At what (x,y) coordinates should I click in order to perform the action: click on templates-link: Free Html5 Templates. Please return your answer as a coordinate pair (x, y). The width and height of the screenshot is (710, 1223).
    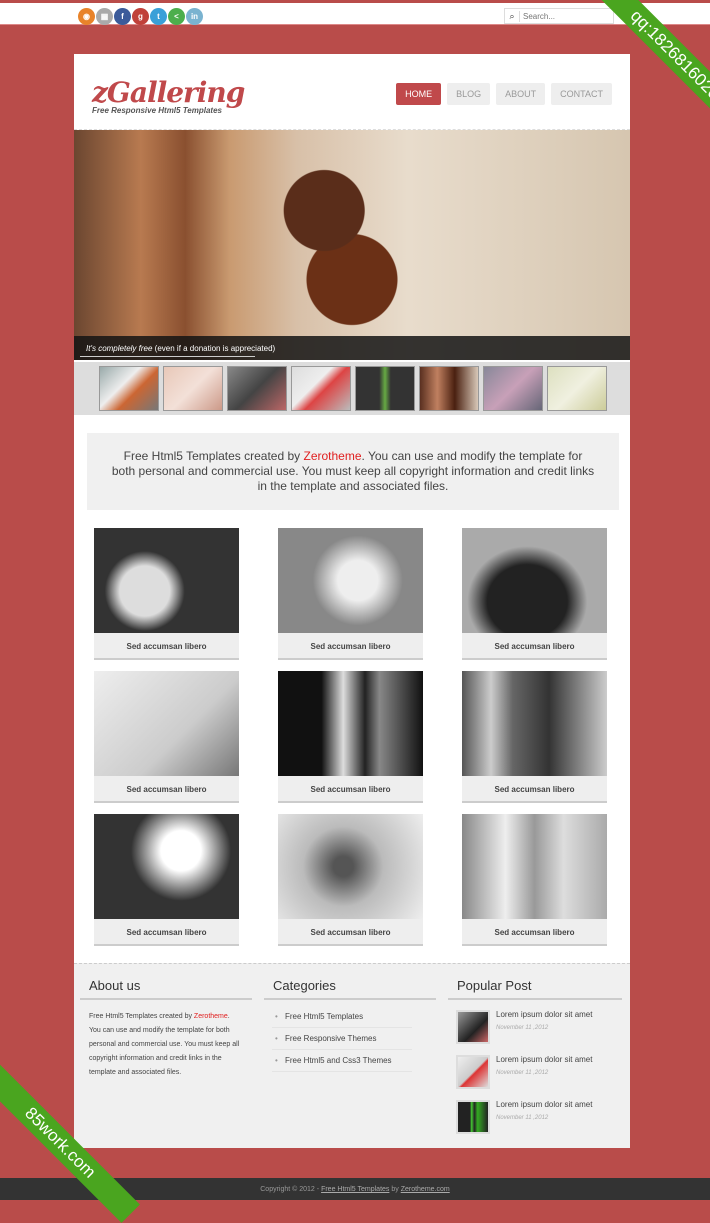
    Looking at the image, I should click on (355, 1189).